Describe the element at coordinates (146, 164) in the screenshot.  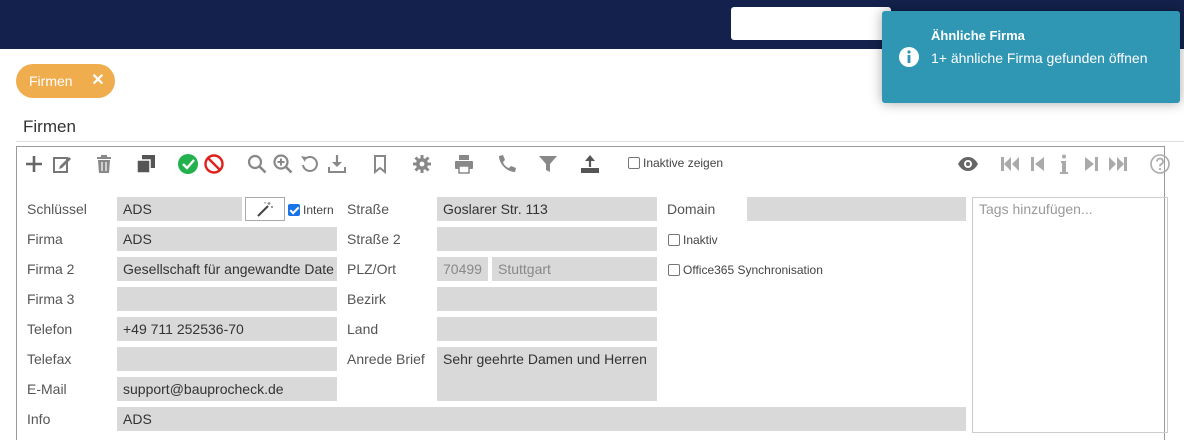
I see `copy-icon` at that location.